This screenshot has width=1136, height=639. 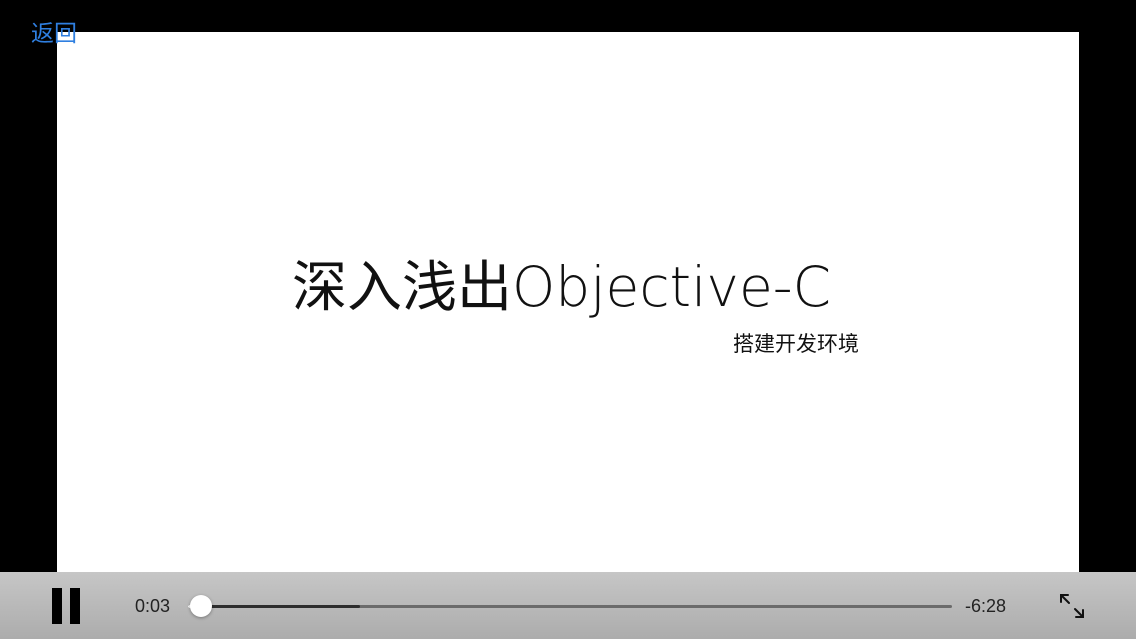 I want to click on slide-subtitle: 搭建开发环境, so click(x=796, y=344).